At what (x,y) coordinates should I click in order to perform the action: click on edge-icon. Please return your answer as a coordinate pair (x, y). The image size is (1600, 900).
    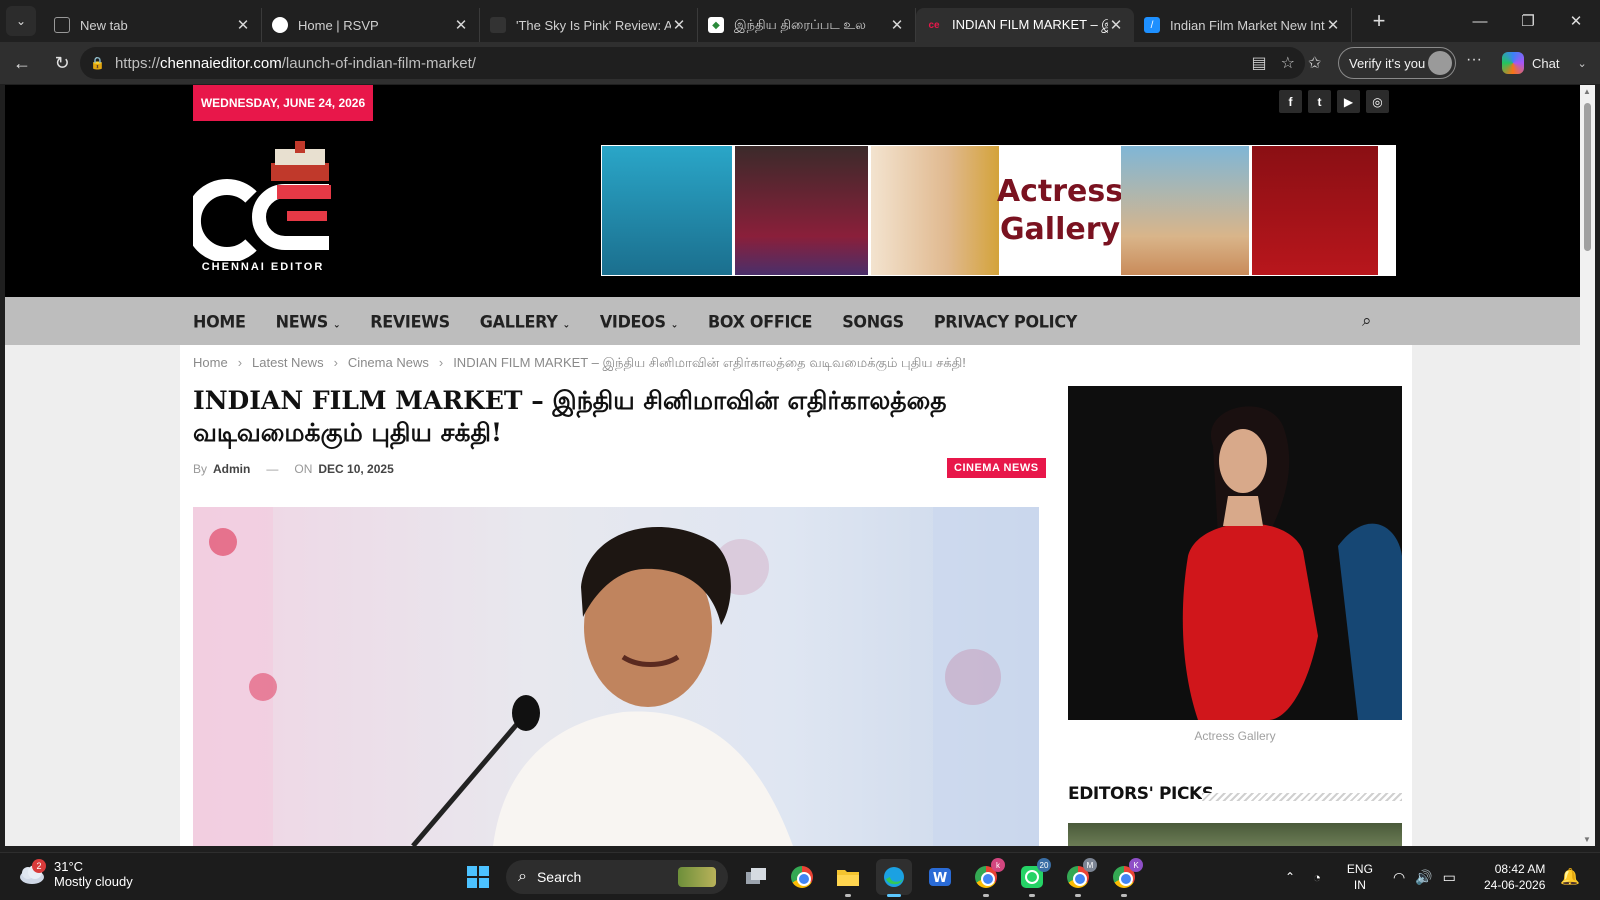
    Looking at the image, I should click on (894, 878).